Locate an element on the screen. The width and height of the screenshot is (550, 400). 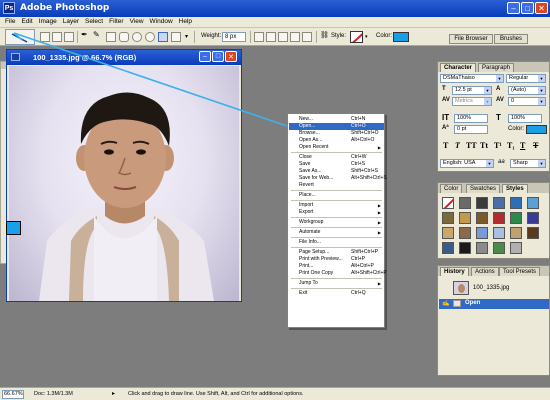
line-shape-icon is located at coordinates (163, 37).